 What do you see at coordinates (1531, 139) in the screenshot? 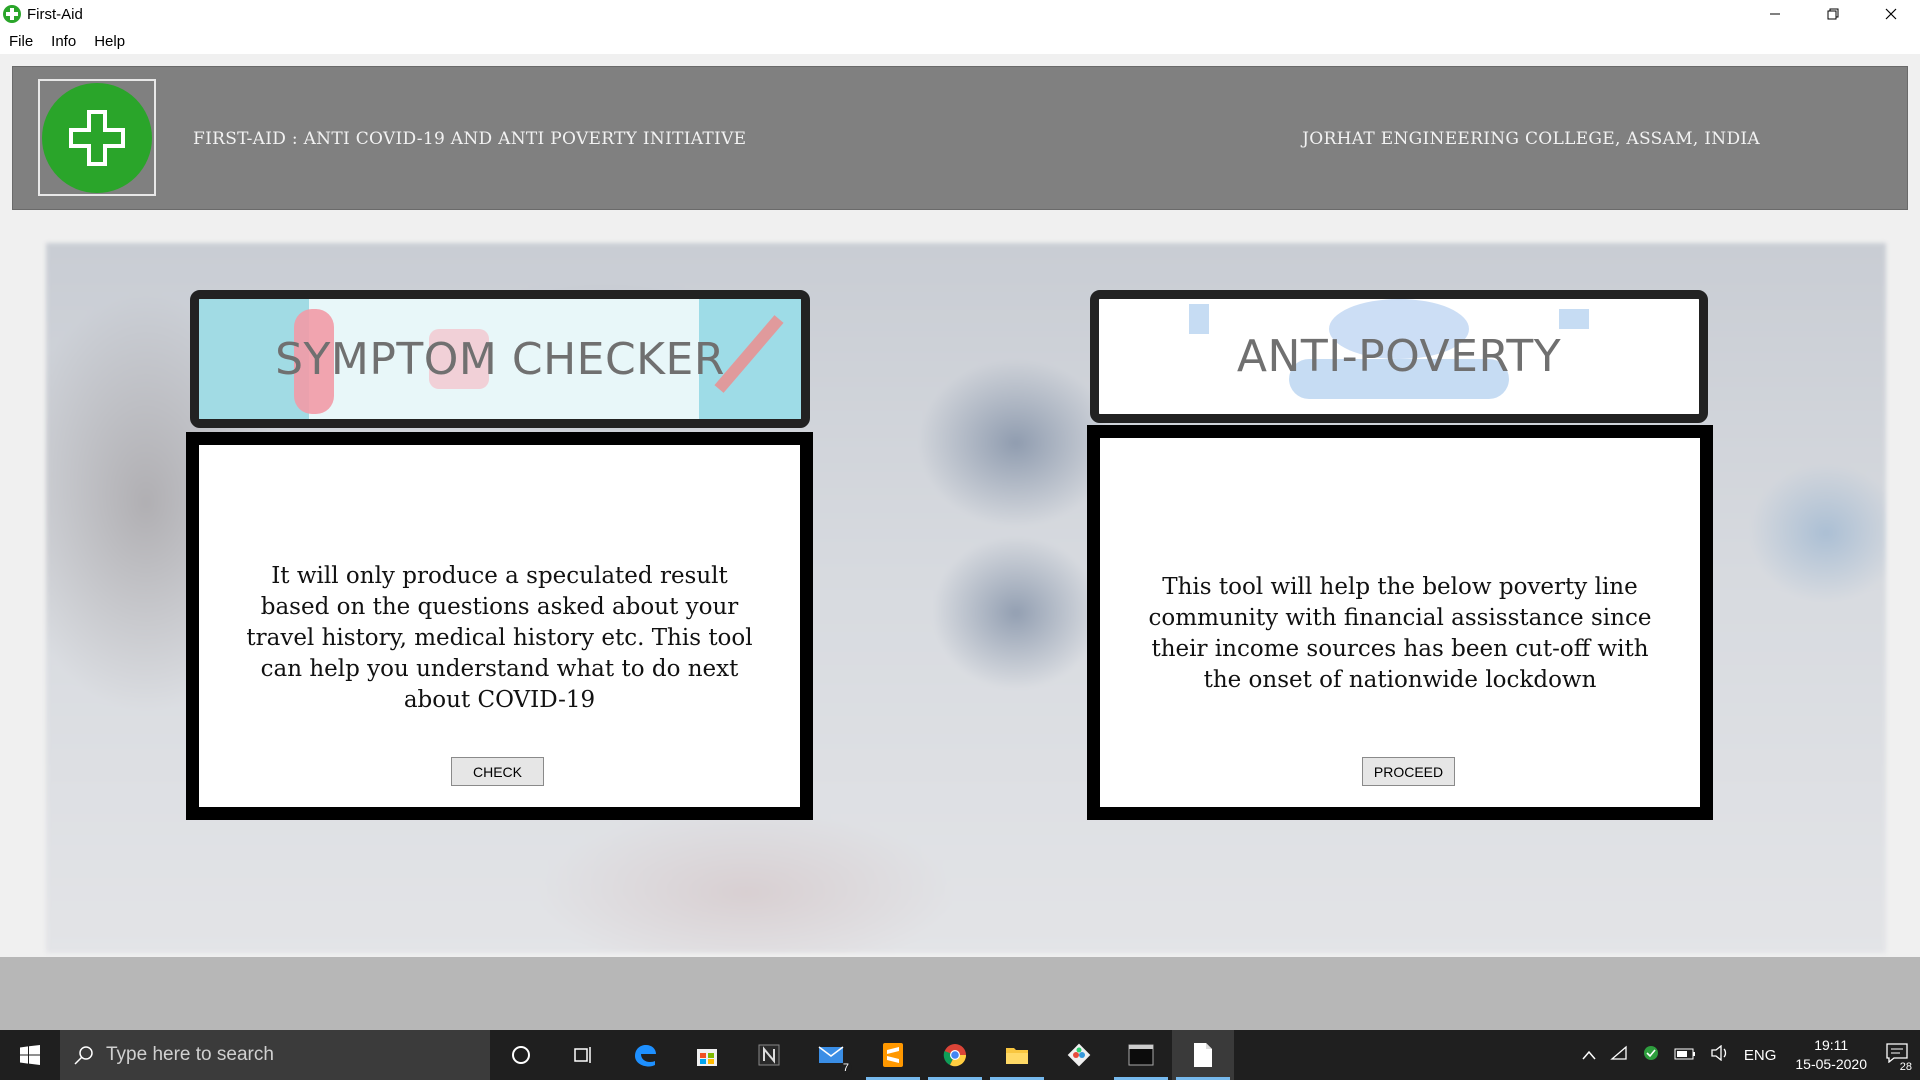
I see `college-name: JORHAT ENGINEERING COLLEGE, ASSAM, INDIA` at bounding box center [1531, 139].